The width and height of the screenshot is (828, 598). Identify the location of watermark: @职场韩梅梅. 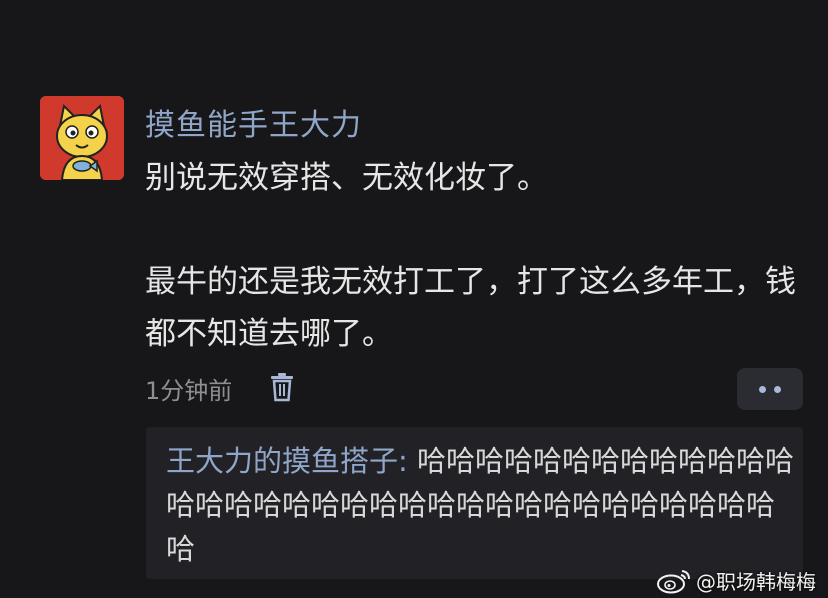
(736, 580).